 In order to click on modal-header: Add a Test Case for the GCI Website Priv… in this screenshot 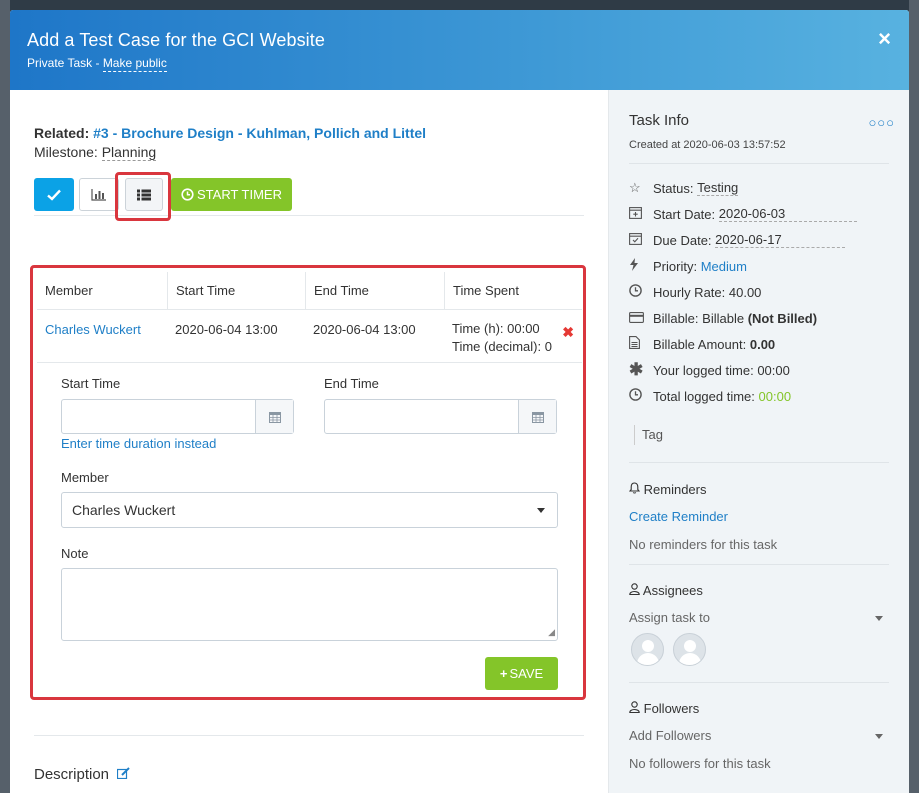, I will do `click(459, 50)`.